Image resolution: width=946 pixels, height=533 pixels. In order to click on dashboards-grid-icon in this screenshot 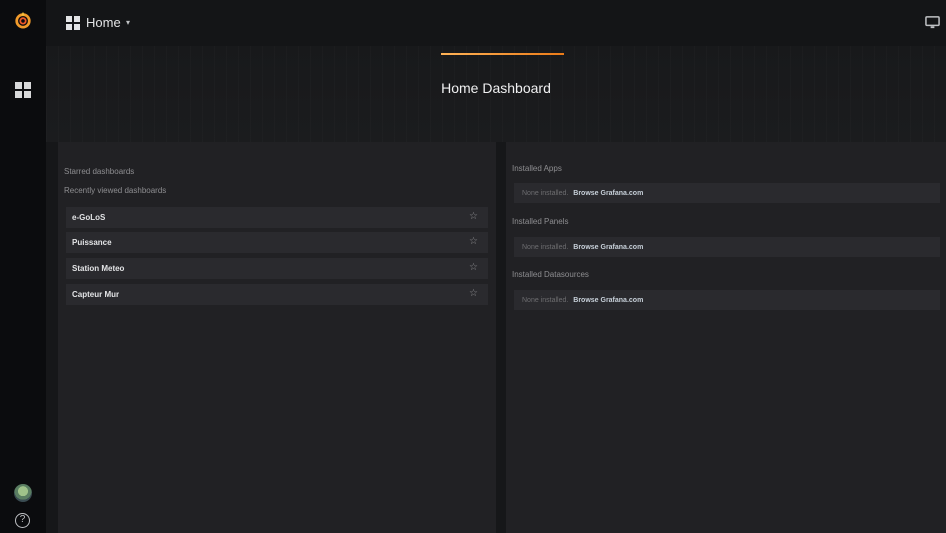, I will do `click(23, 90)`.